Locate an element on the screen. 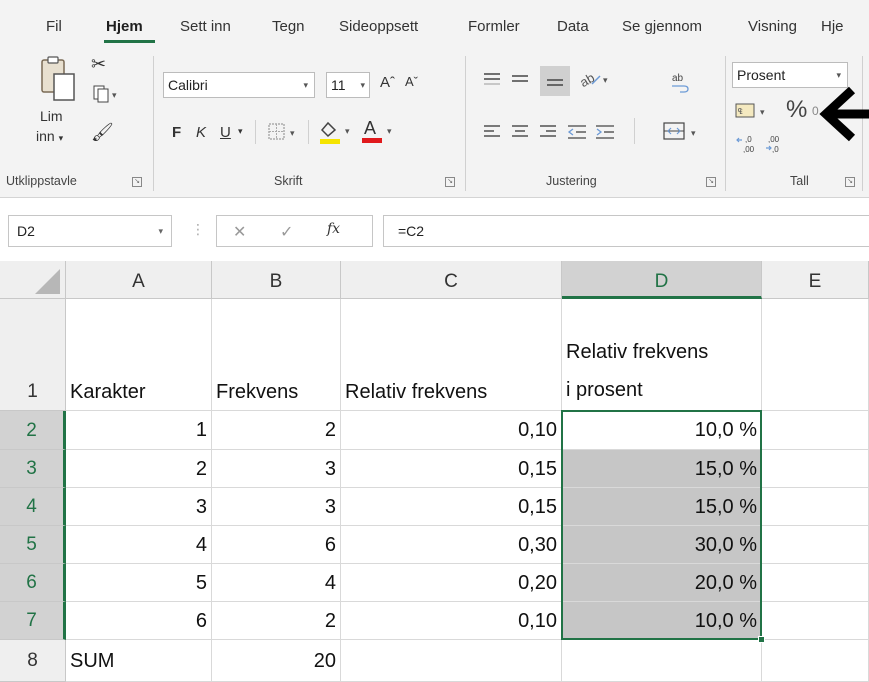  cell-d4: 15,0 % is located at coordinates (662, 507).